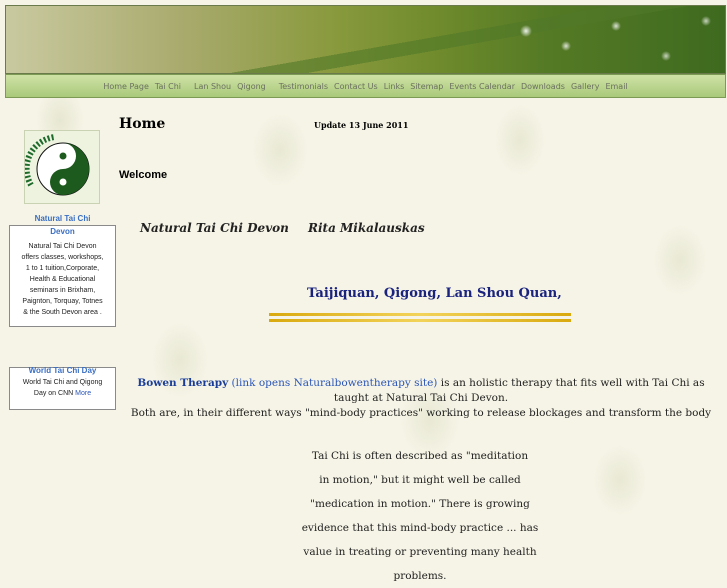 The height and width of the screenshot is (588, 727). What do you see at coordinates (543, 86) in the screenshot?
I see `nav-downloads: Downloads` at bounding box center [543, 86].